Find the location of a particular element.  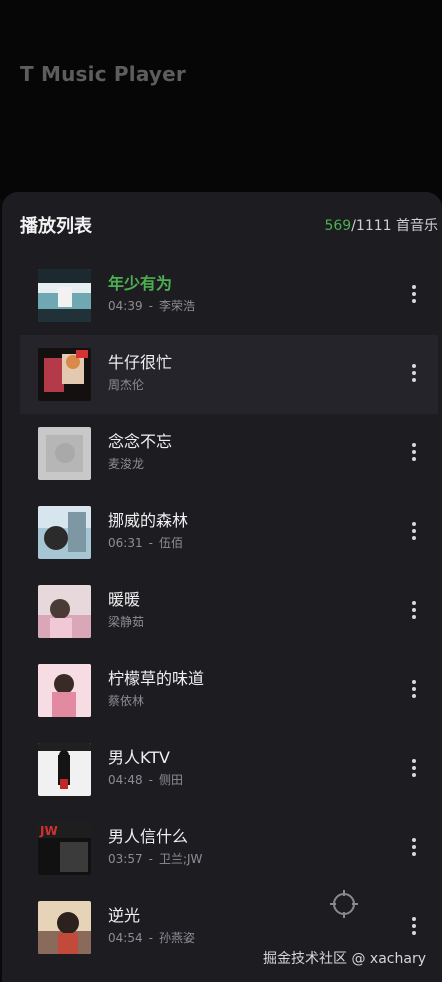

song-row: 柠檬草的味道 蔡依林 is located at coordinates (229, 690).